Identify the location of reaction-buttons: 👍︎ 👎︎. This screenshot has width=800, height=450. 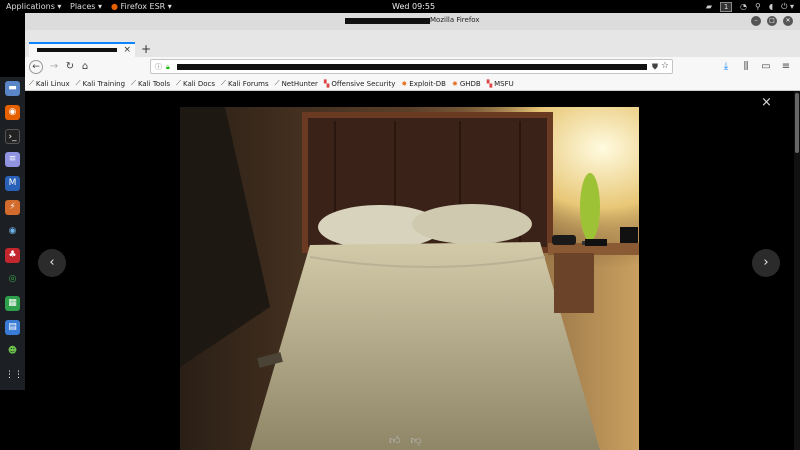
(405, 440).